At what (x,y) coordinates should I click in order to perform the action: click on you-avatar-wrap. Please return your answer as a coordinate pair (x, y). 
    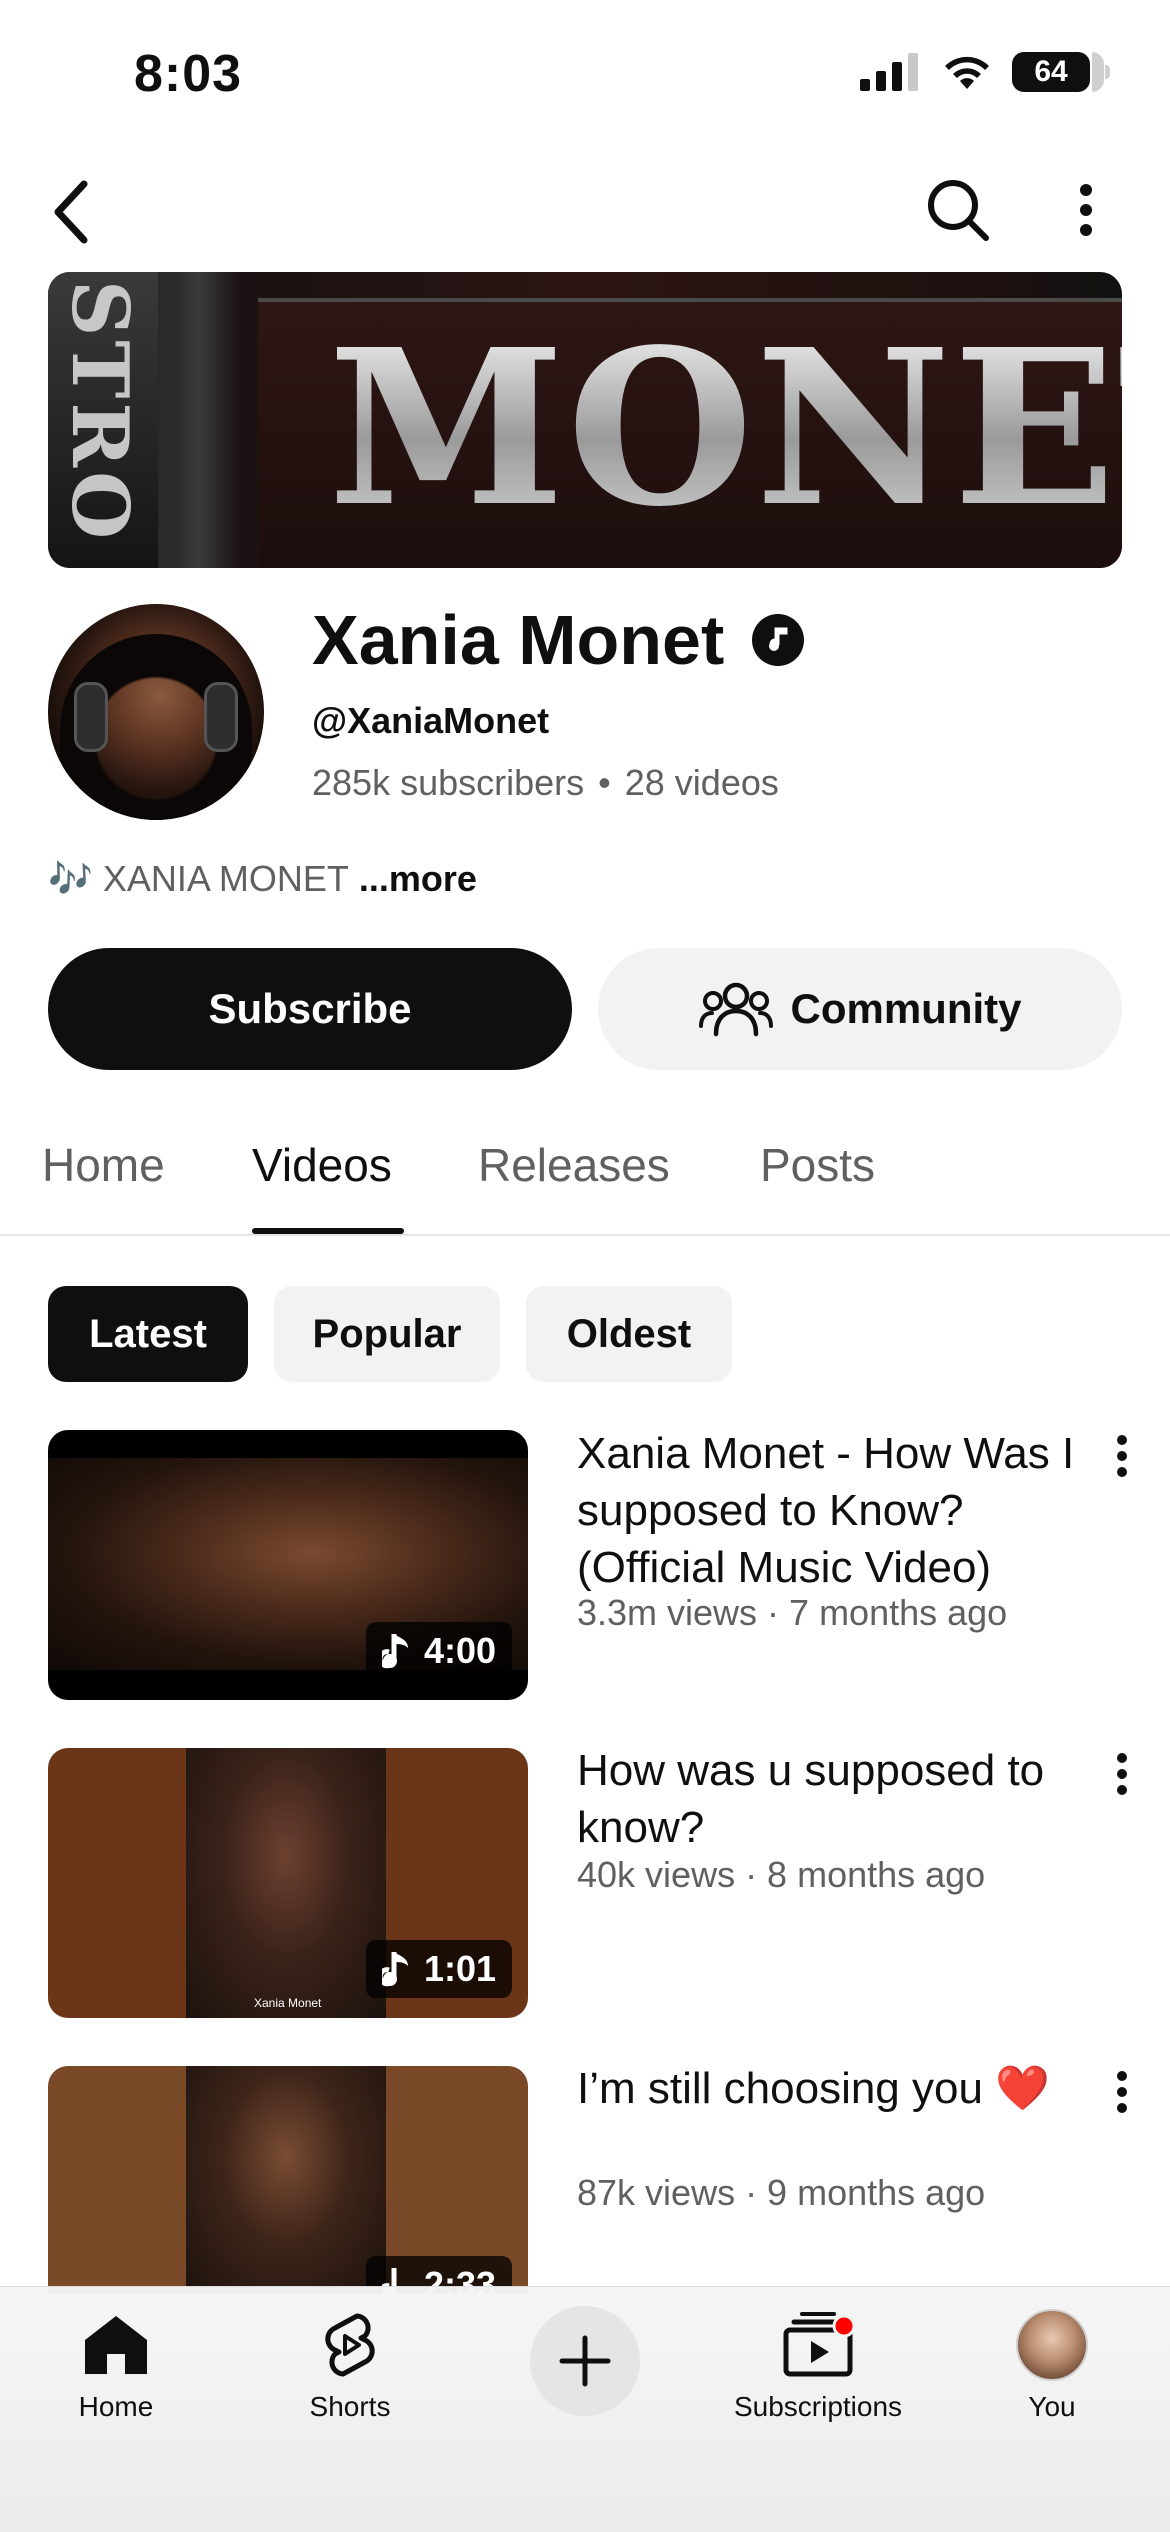
    Looking at the image, I should click on (1052, 2345).